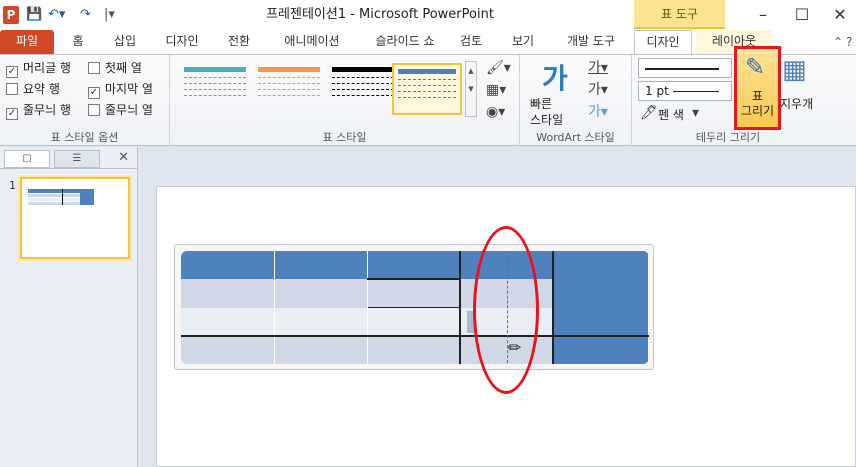  I want to click on undo-icon: ↶▾, so click(56, 15).